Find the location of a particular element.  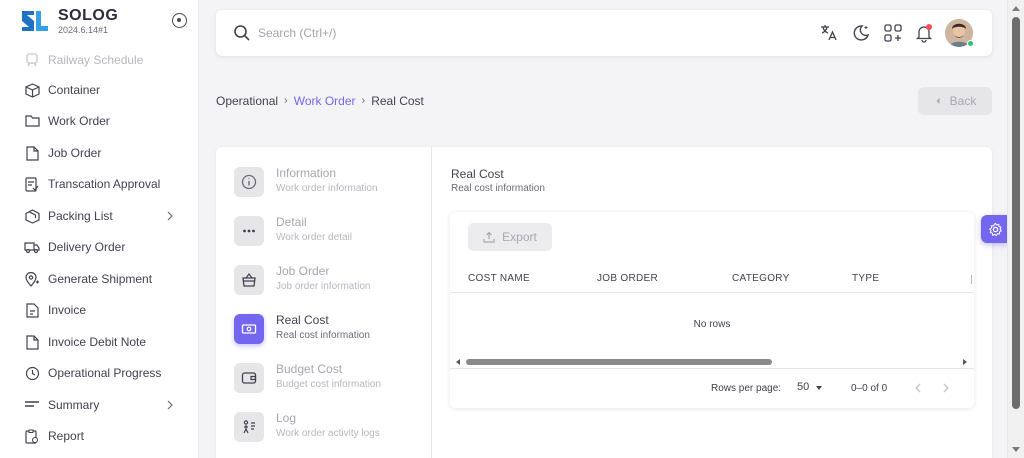

gear-icon is located at coordinates (995, 229).